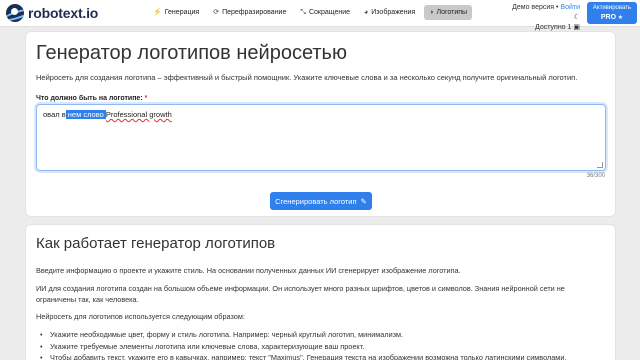 This screenshot has height=360, width=640. I want to click on nav-generation: ⚡ Генерация, so click(176, 12).